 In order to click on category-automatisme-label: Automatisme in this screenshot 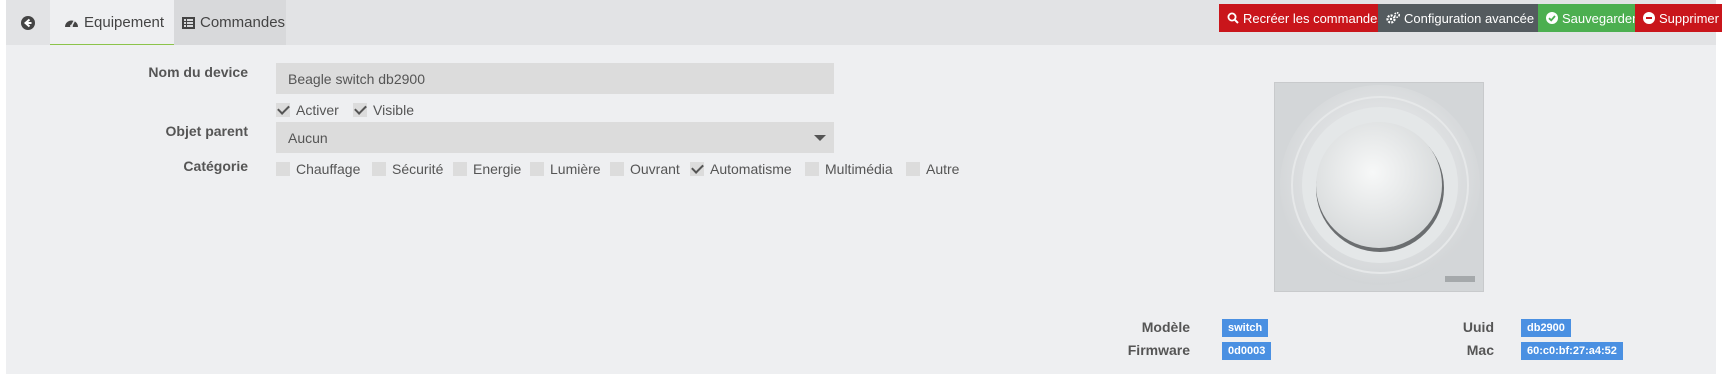, I will do `click(751, 169)`.